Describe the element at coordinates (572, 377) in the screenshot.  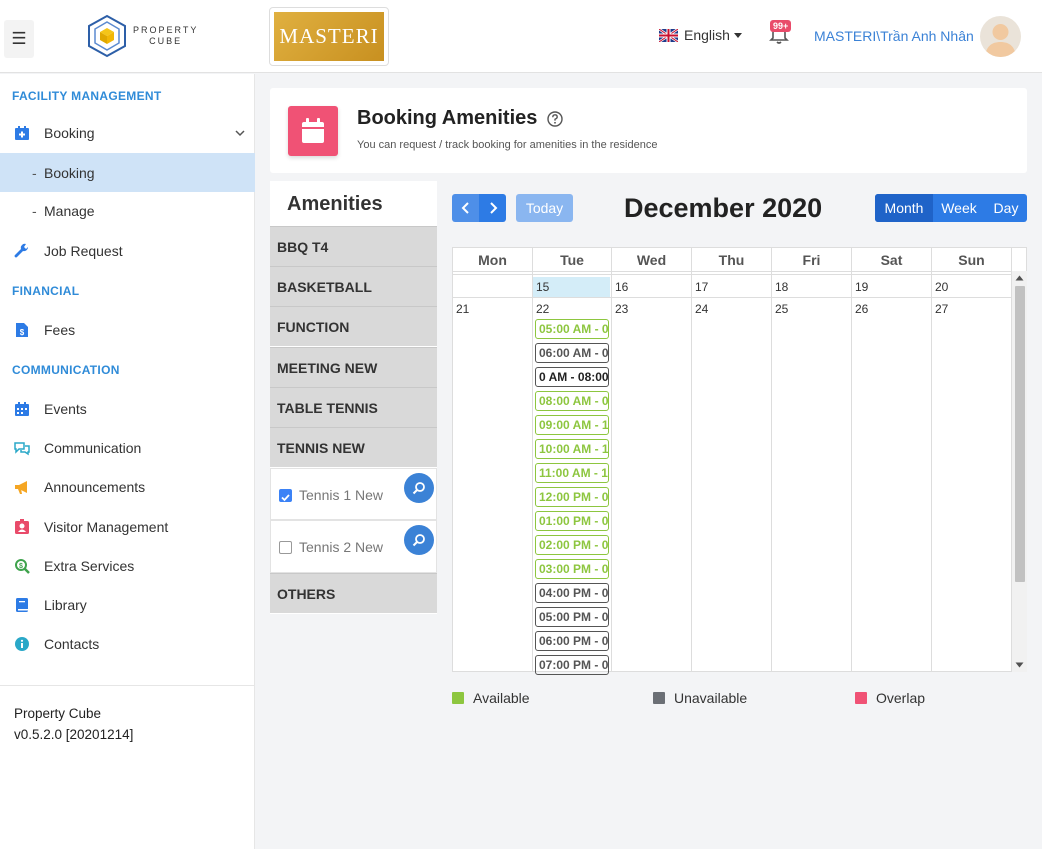
I see `time-slot: 0 AM - 08:00` at that location.